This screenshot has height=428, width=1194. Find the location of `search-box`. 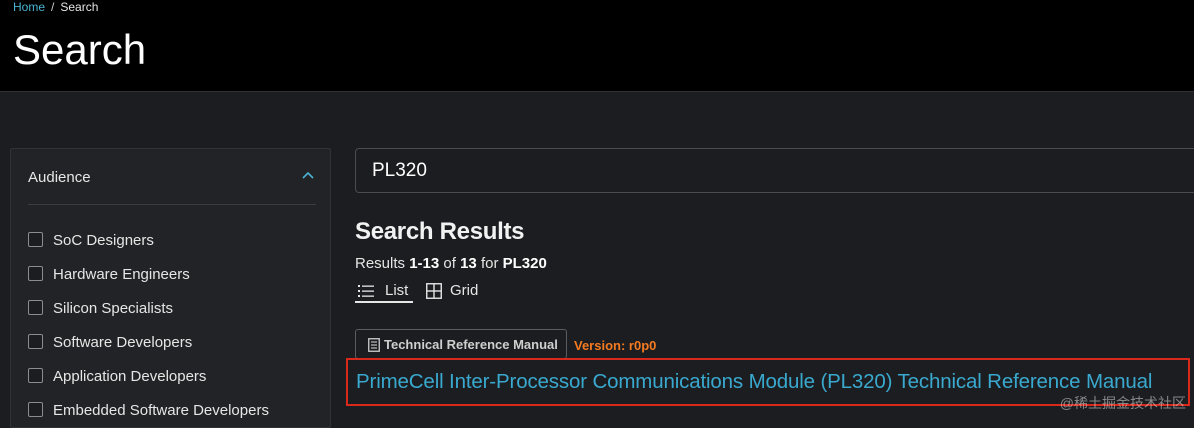

search-box is located at coordinates (774, 170).